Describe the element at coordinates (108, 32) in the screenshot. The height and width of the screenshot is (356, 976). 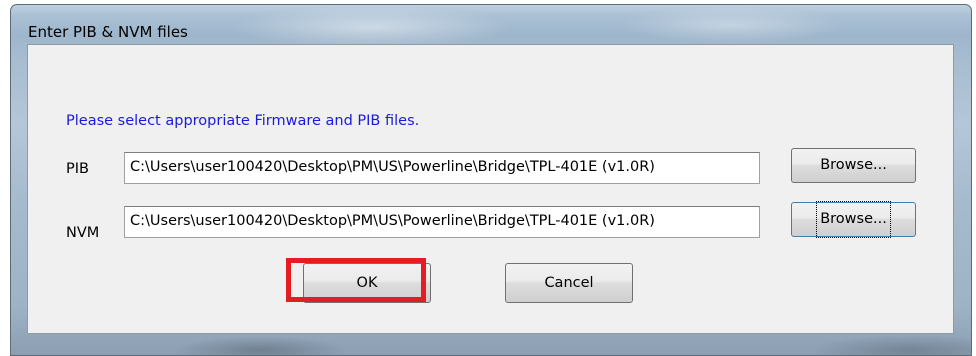
I see `dialog-title: Enter PIB & NVM files` at that location.